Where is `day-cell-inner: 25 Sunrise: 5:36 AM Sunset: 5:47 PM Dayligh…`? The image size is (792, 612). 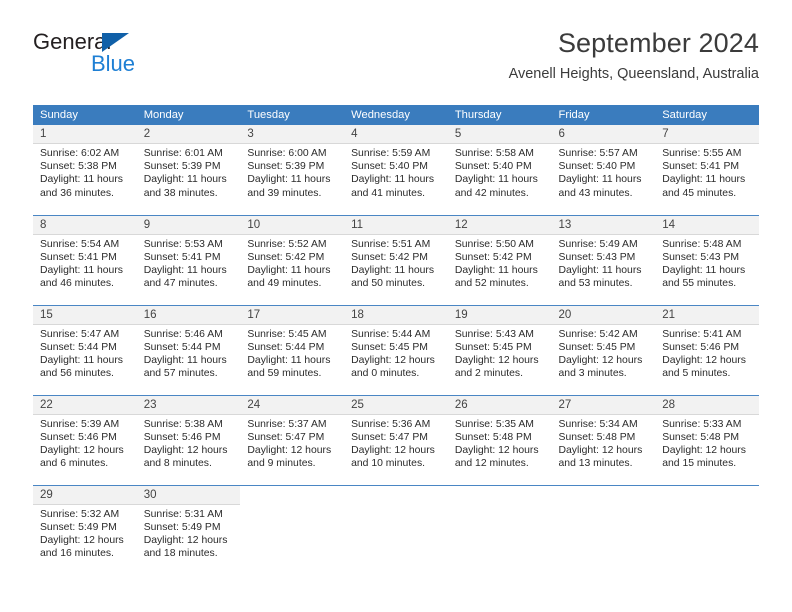
day-cell-inner: 25 Sunrise: 5:36 AM Sunset: 5:47 PM Dayligh… is located at coordinates (396, 440).